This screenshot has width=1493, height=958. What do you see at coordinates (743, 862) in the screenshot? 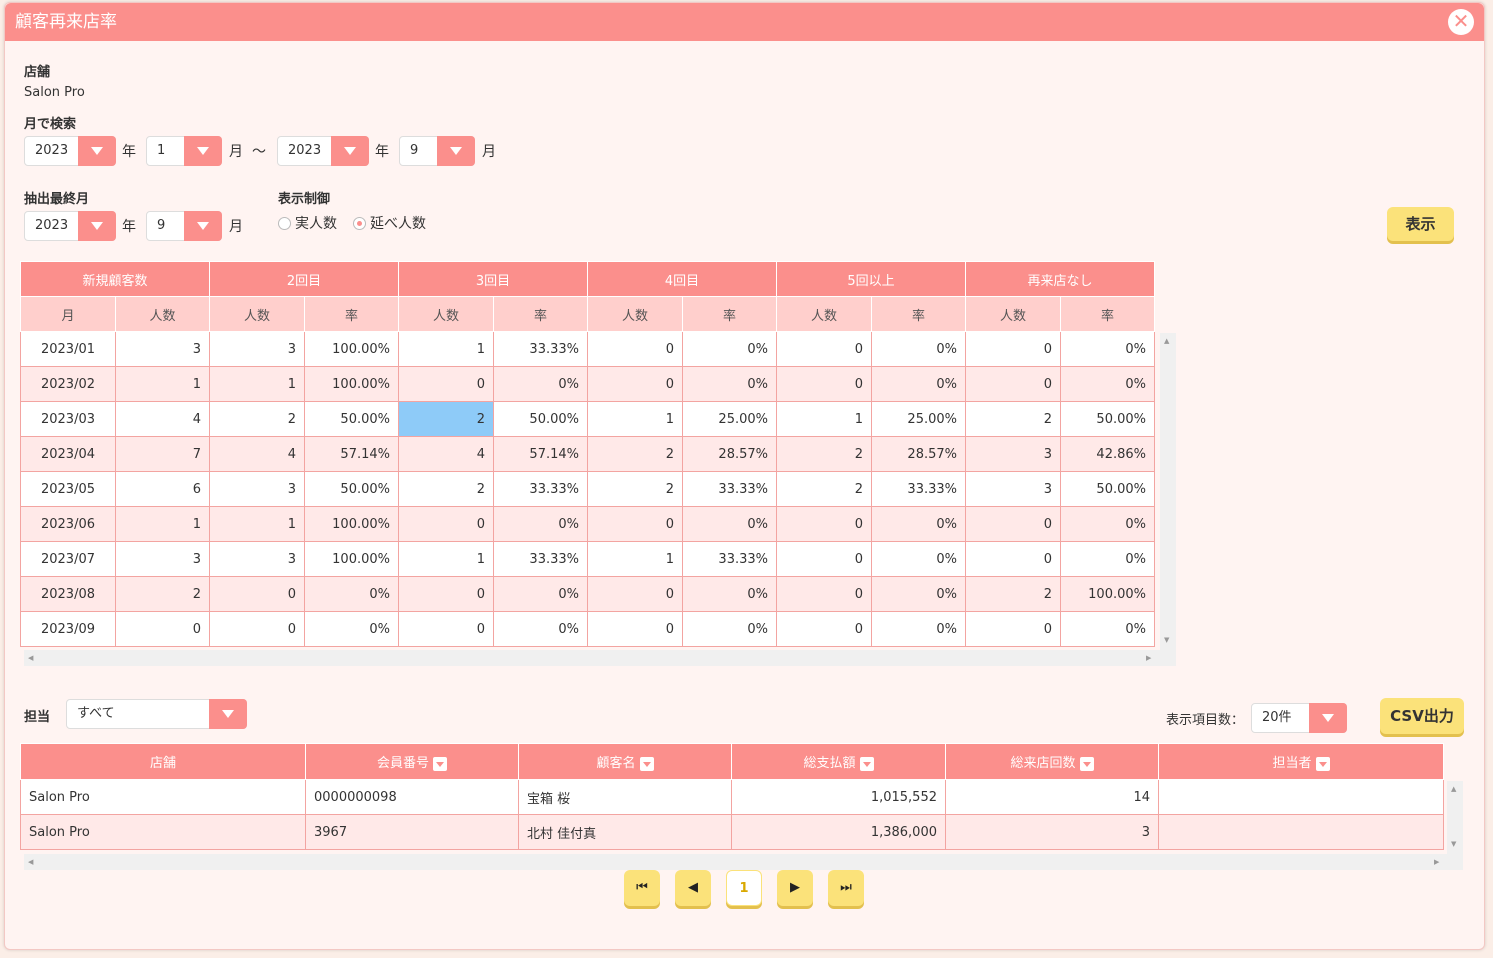
I see `customer-scrollbar-horizontal: ◀ ▶` at bounding box center [743, 862].